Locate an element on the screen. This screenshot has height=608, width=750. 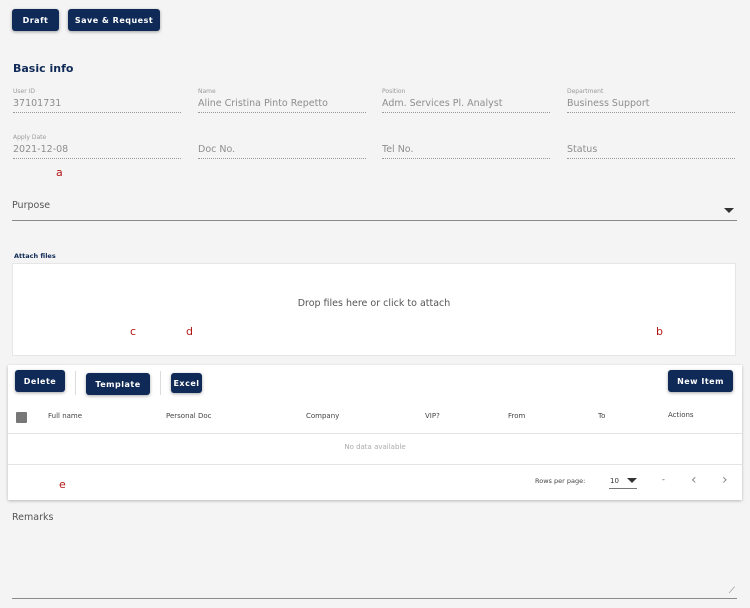
field-label: User ID is located at coordinates (24, 91).